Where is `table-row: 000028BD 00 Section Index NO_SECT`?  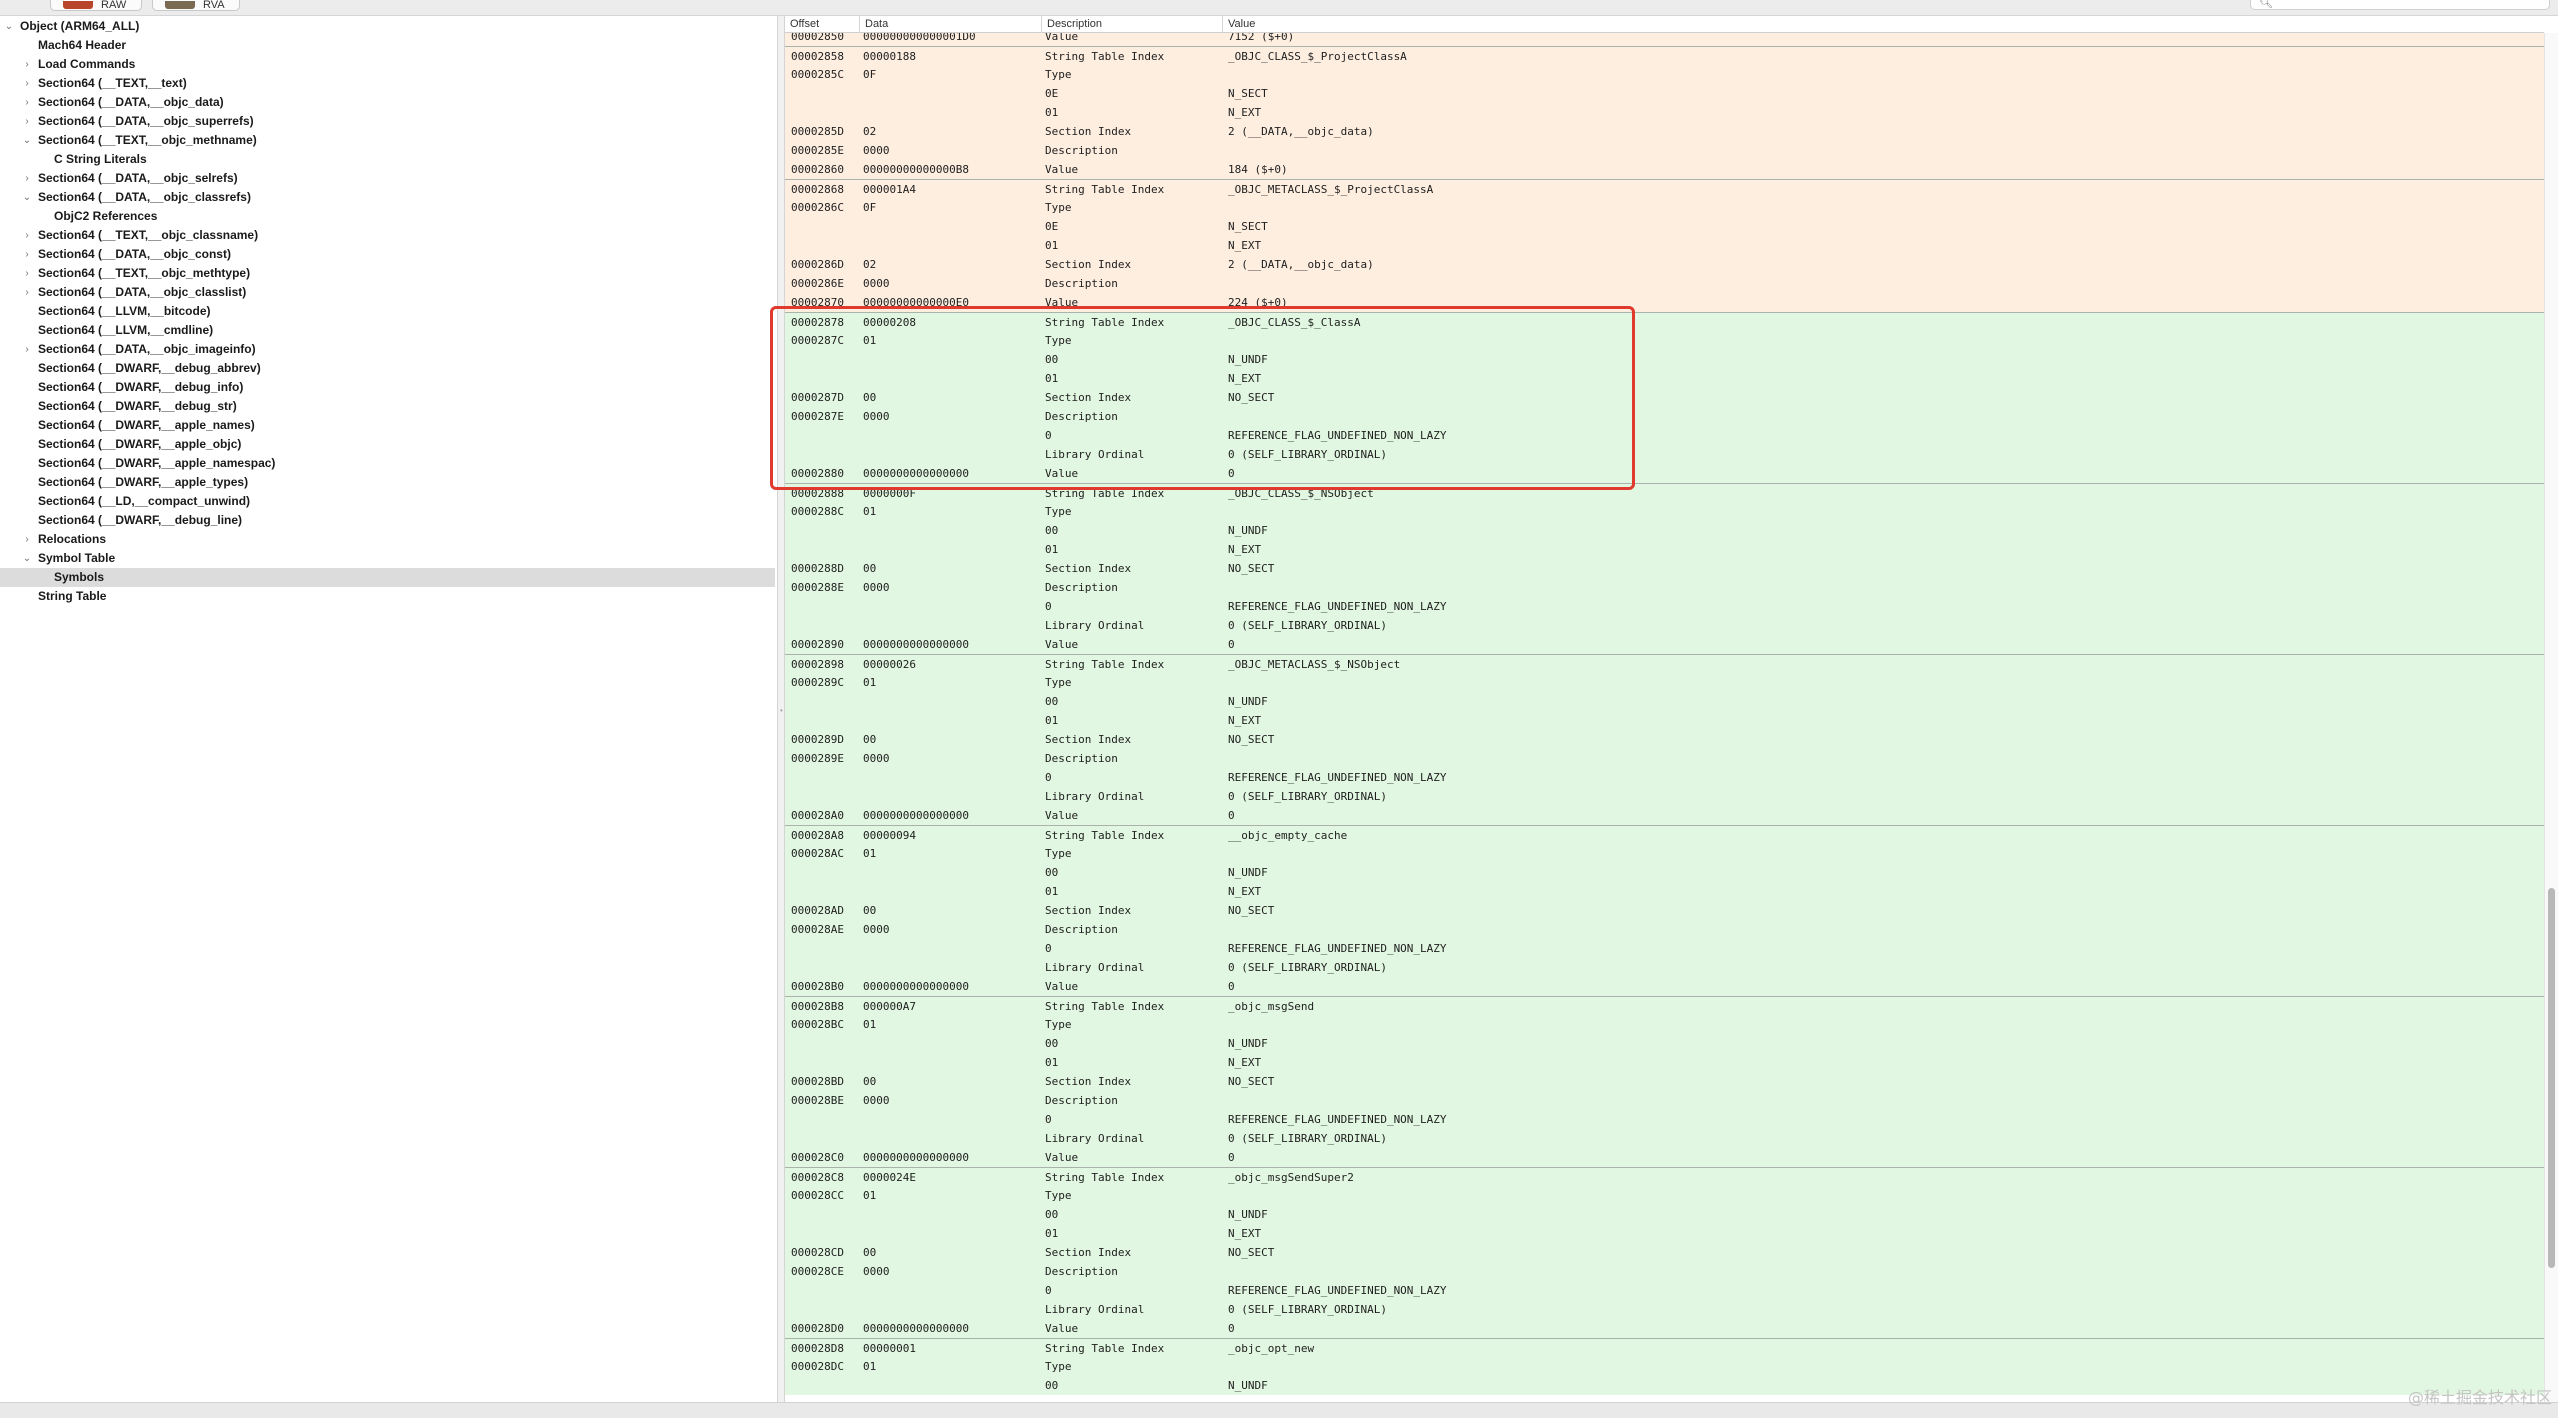
table-row: 000028BD 00 Section Index NO_SECT is located at coordinates (1664, 1081).